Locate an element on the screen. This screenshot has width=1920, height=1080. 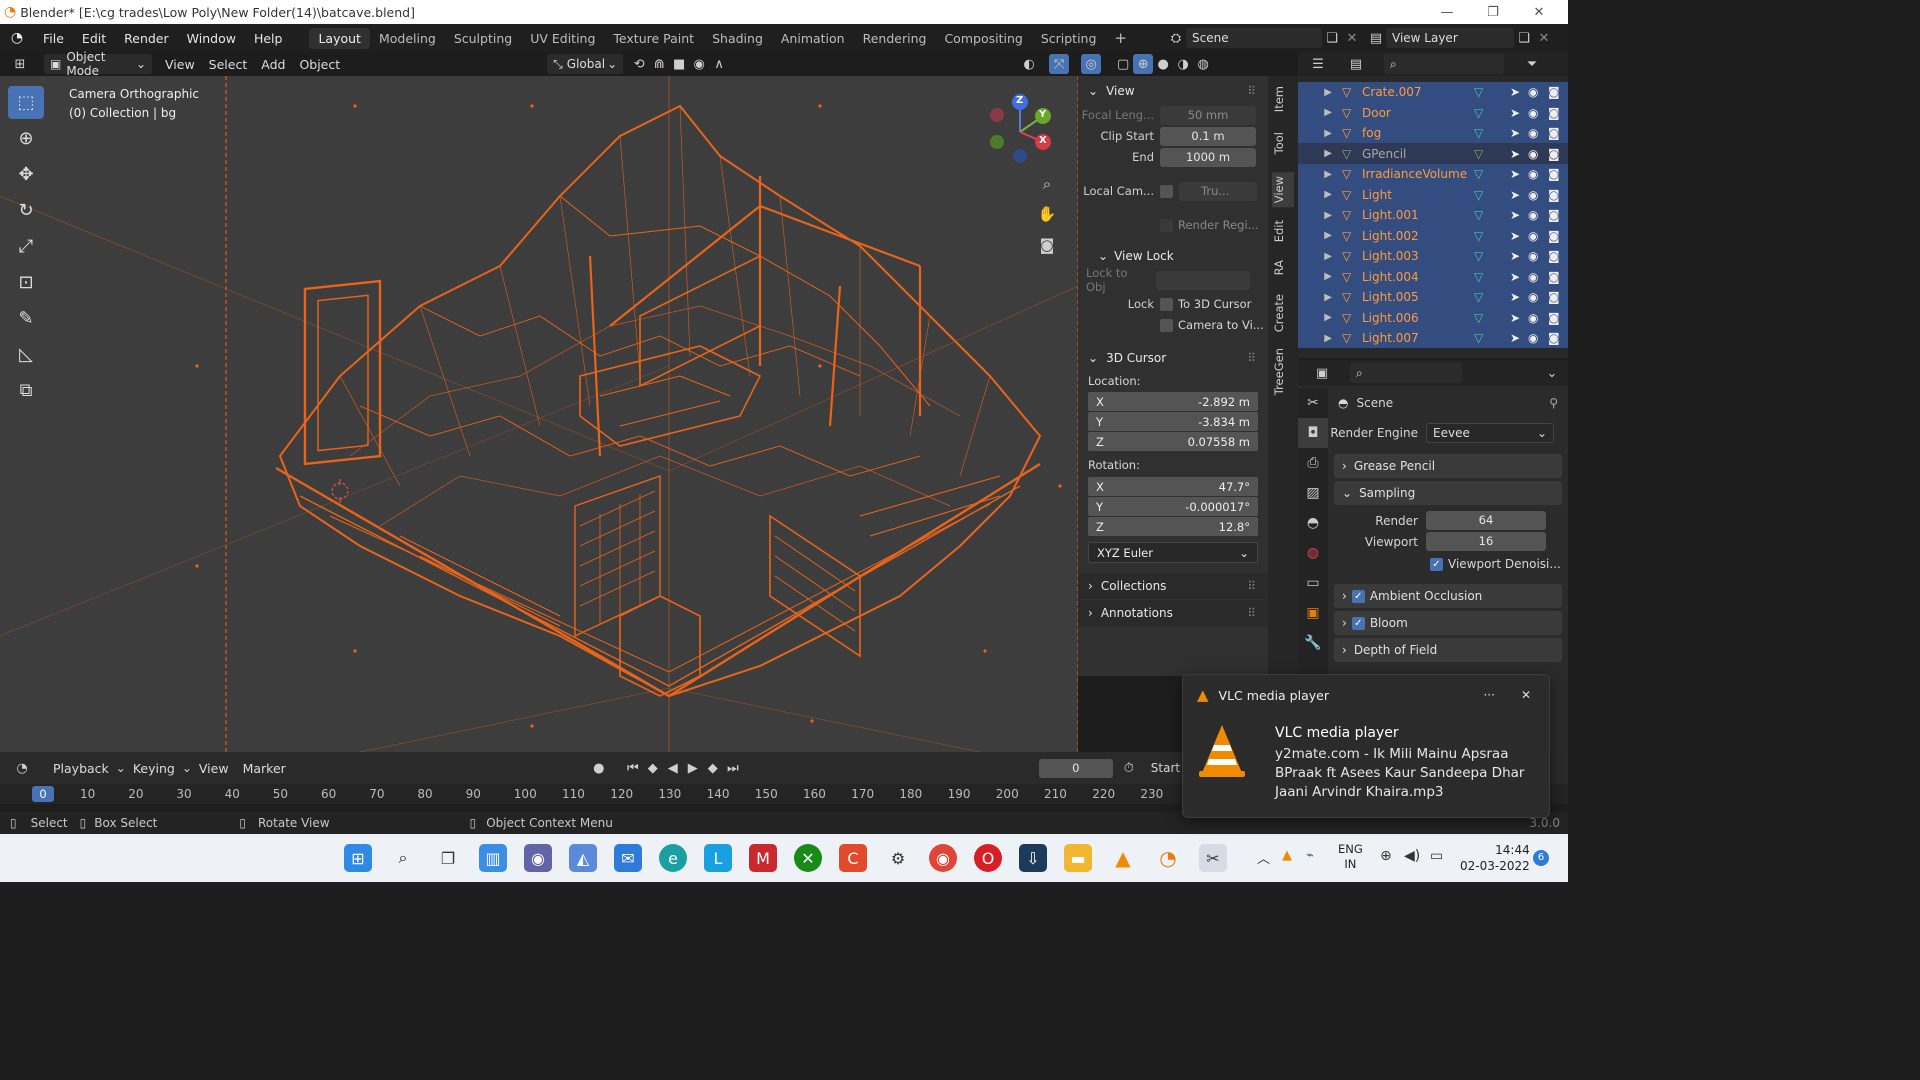
settings-gear-icon: ⚙ is located at coordinates (898, 858).